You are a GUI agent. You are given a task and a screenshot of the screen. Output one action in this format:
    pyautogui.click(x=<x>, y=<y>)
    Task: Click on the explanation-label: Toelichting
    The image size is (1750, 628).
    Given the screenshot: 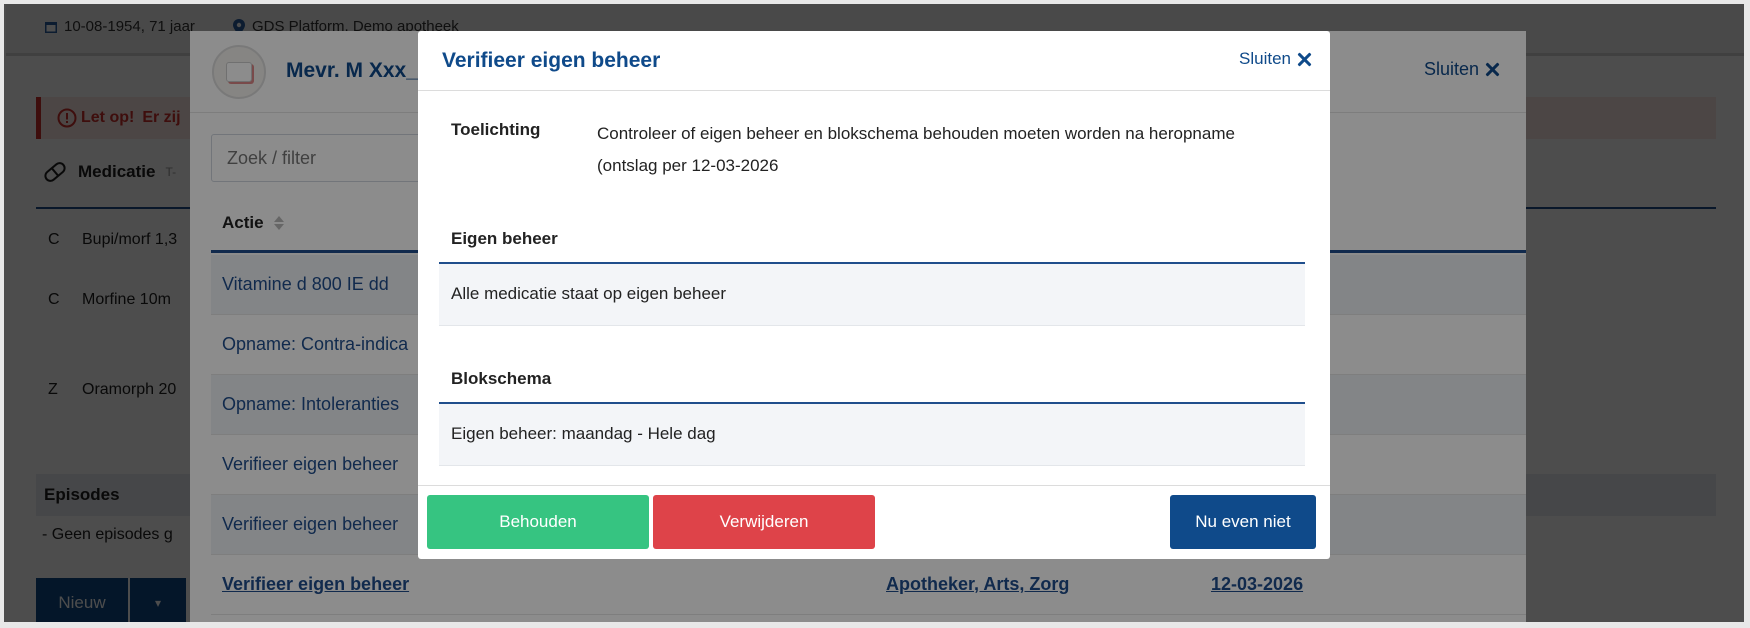 What is the action you would take?
    pyautogui.click(x=496, y=129)
    